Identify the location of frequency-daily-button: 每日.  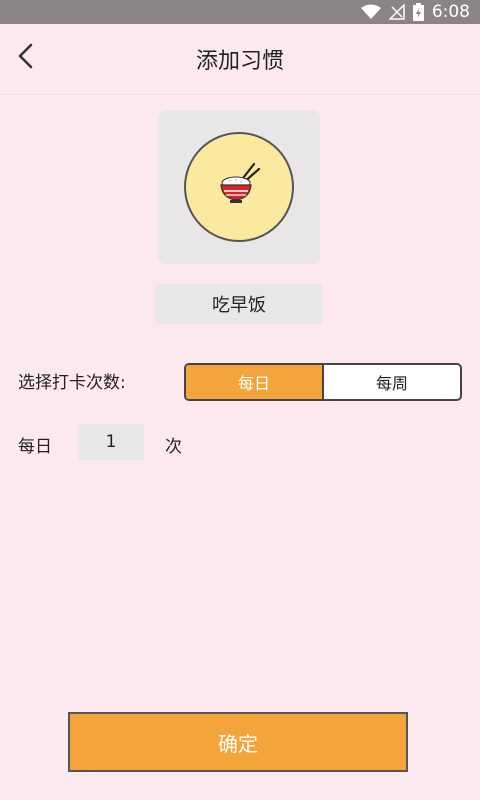
(254, 382).